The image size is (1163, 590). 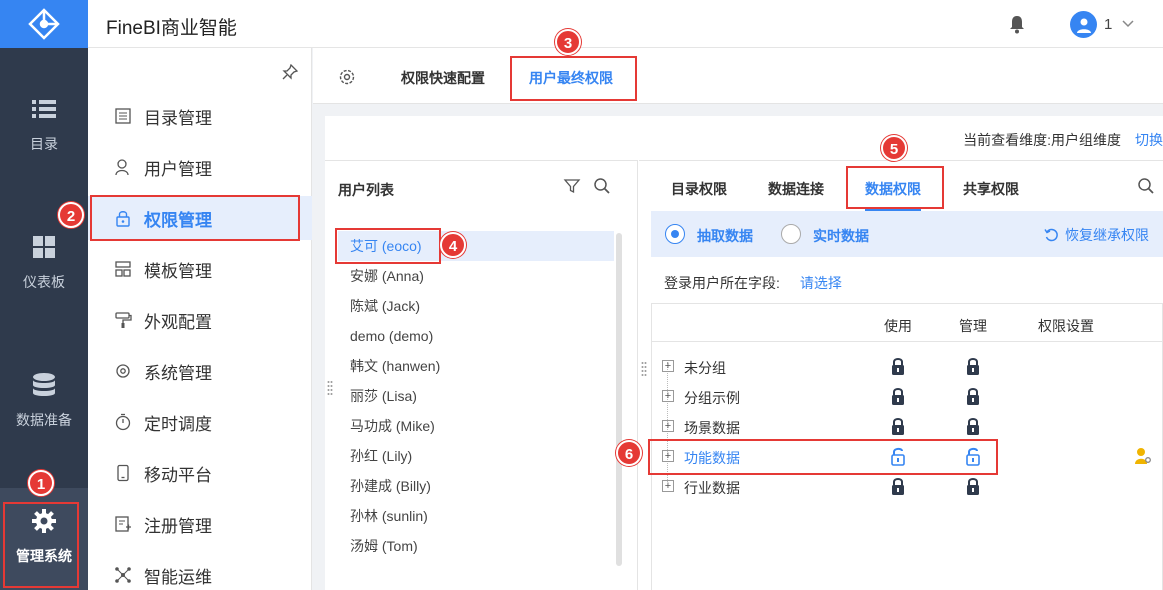 I want to click on realtime-radio, so click(x=791, y=234).